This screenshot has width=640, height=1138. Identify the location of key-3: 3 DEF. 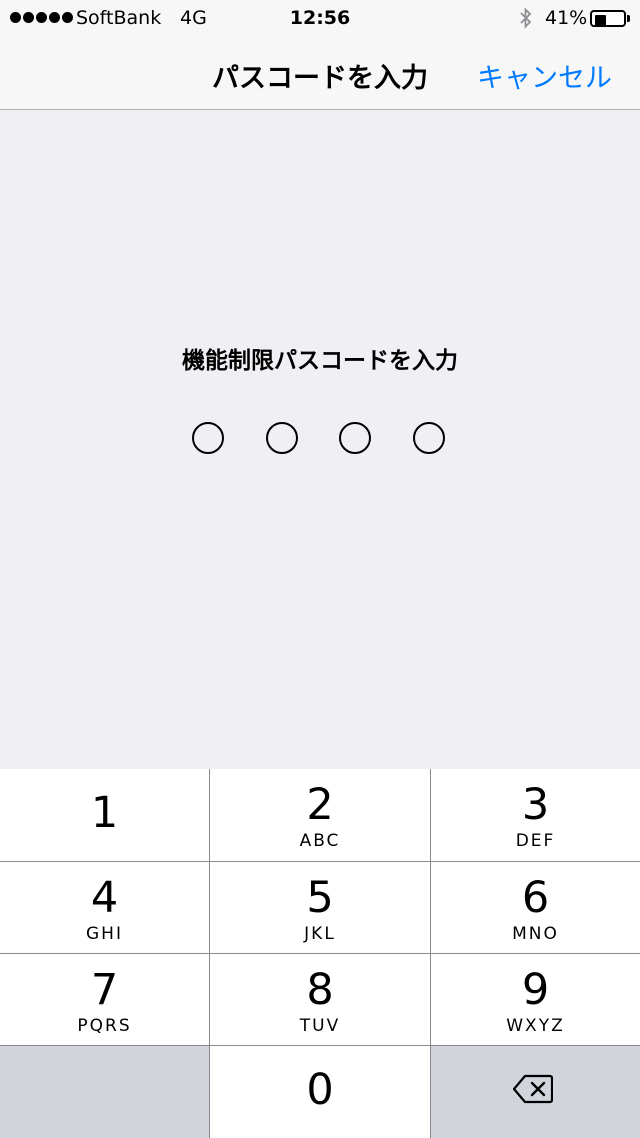
(535, 815).